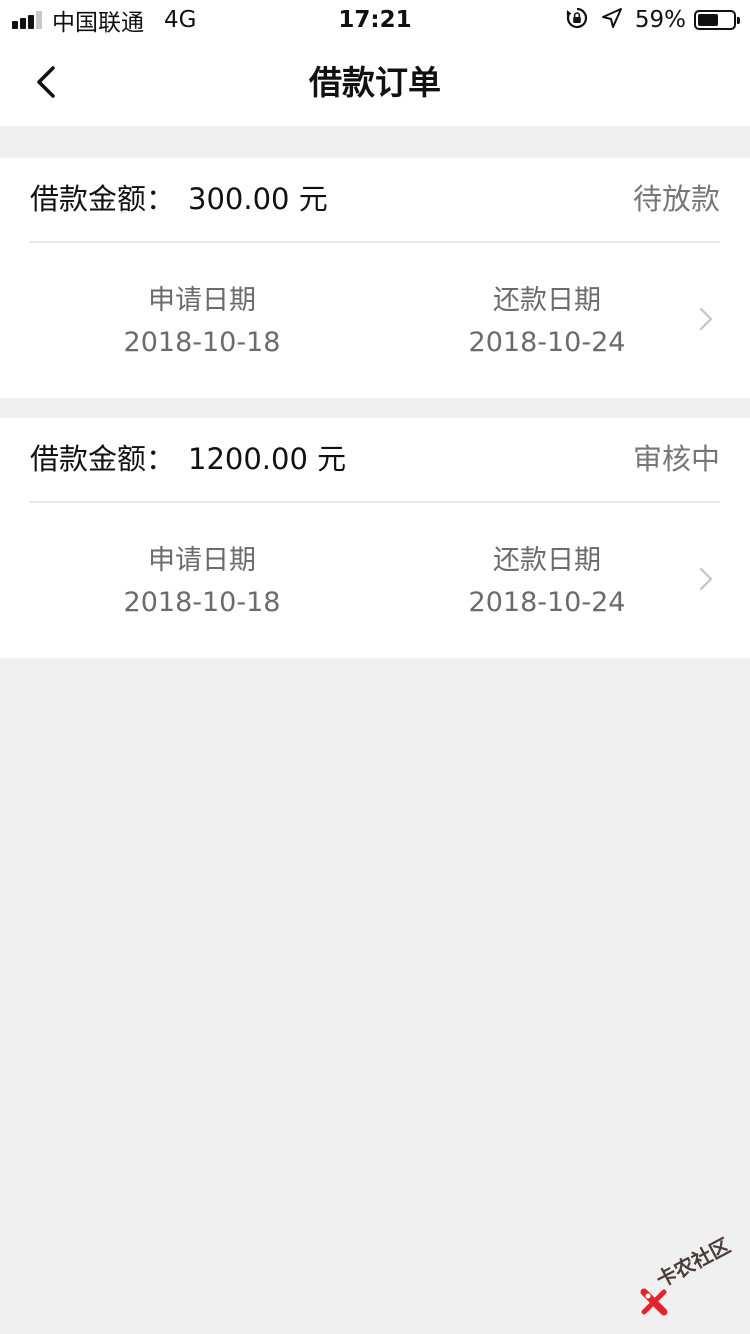 The image size is (750, 1334). I want to click on location-icon, so click(612, 20).